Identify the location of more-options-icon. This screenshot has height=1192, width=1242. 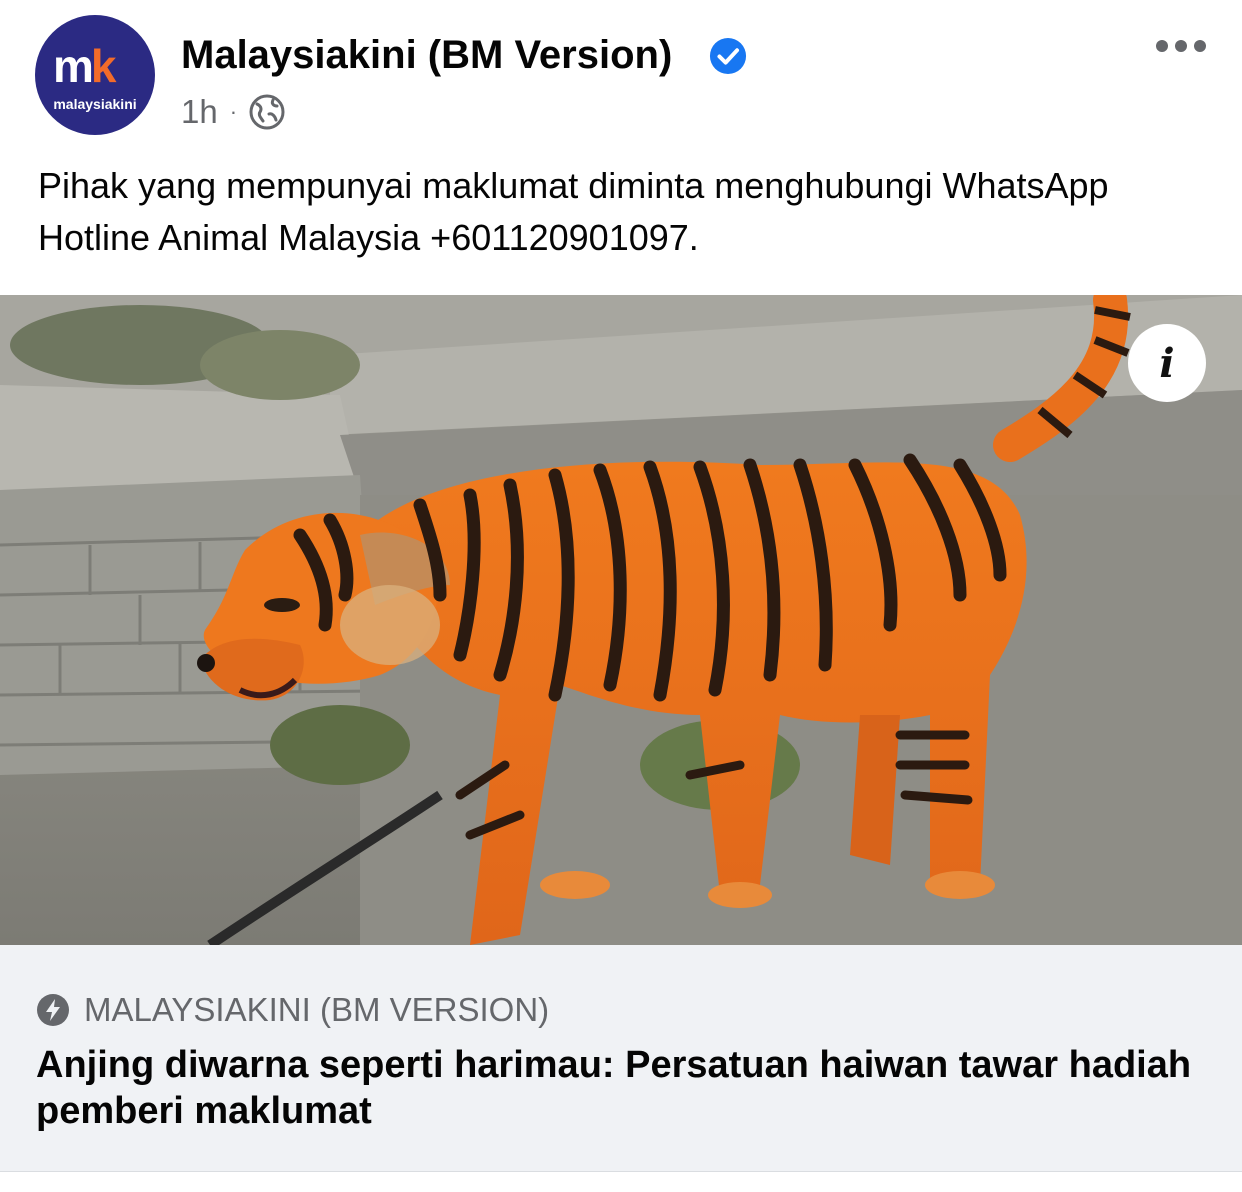
(1181, 46).